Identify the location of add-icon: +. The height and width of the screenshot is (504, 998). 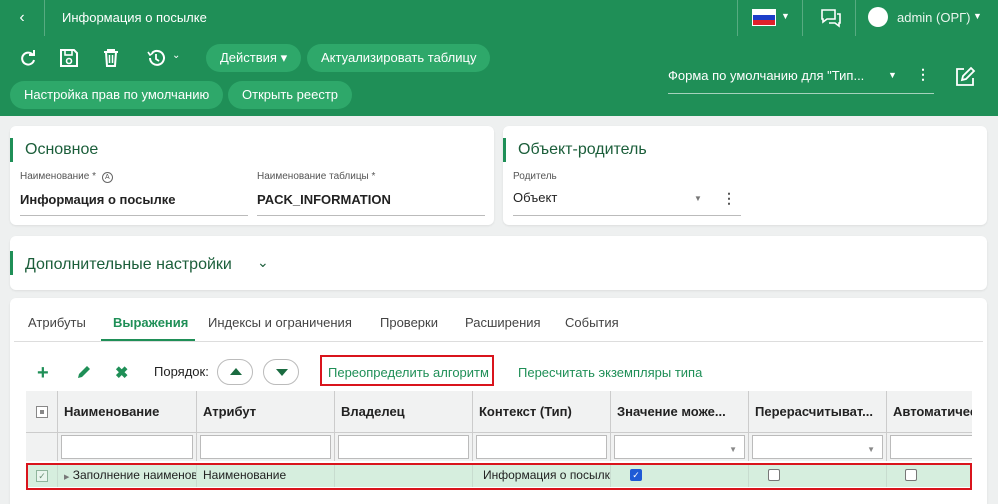
(43, 373).